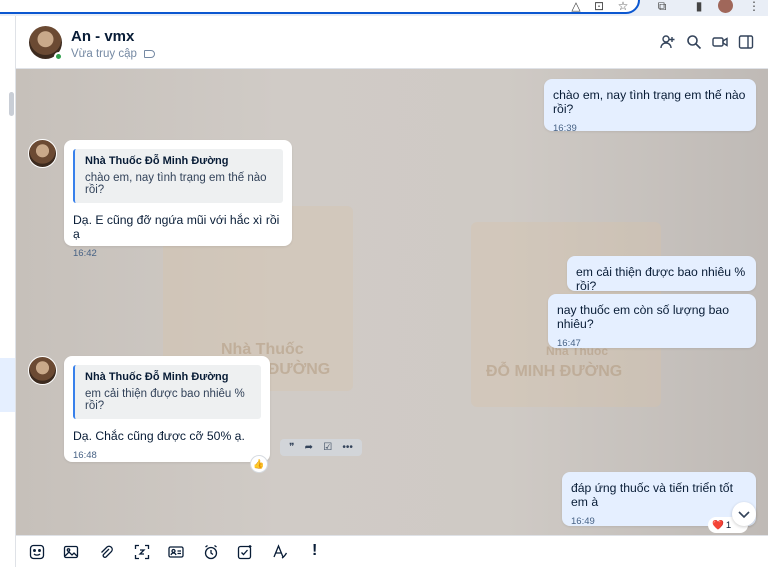 Image resolution: width=768 pixels, height=567 pixels. What do you see at coordinates (320, 7) in the screenshot?
I see `address-bar` at bounding box center [320, 7].